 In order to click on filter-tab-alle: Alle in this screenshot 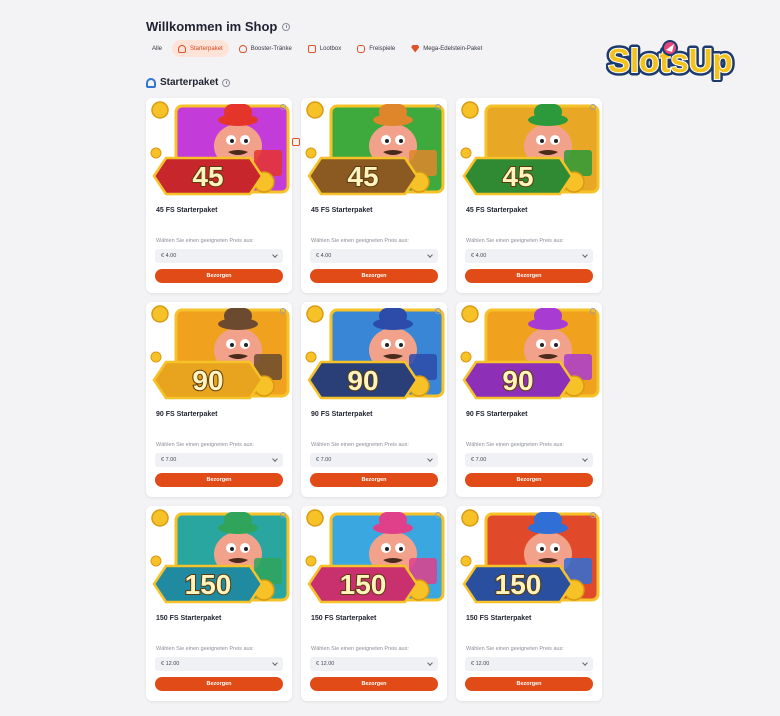, I will do `click(223, 93)`.